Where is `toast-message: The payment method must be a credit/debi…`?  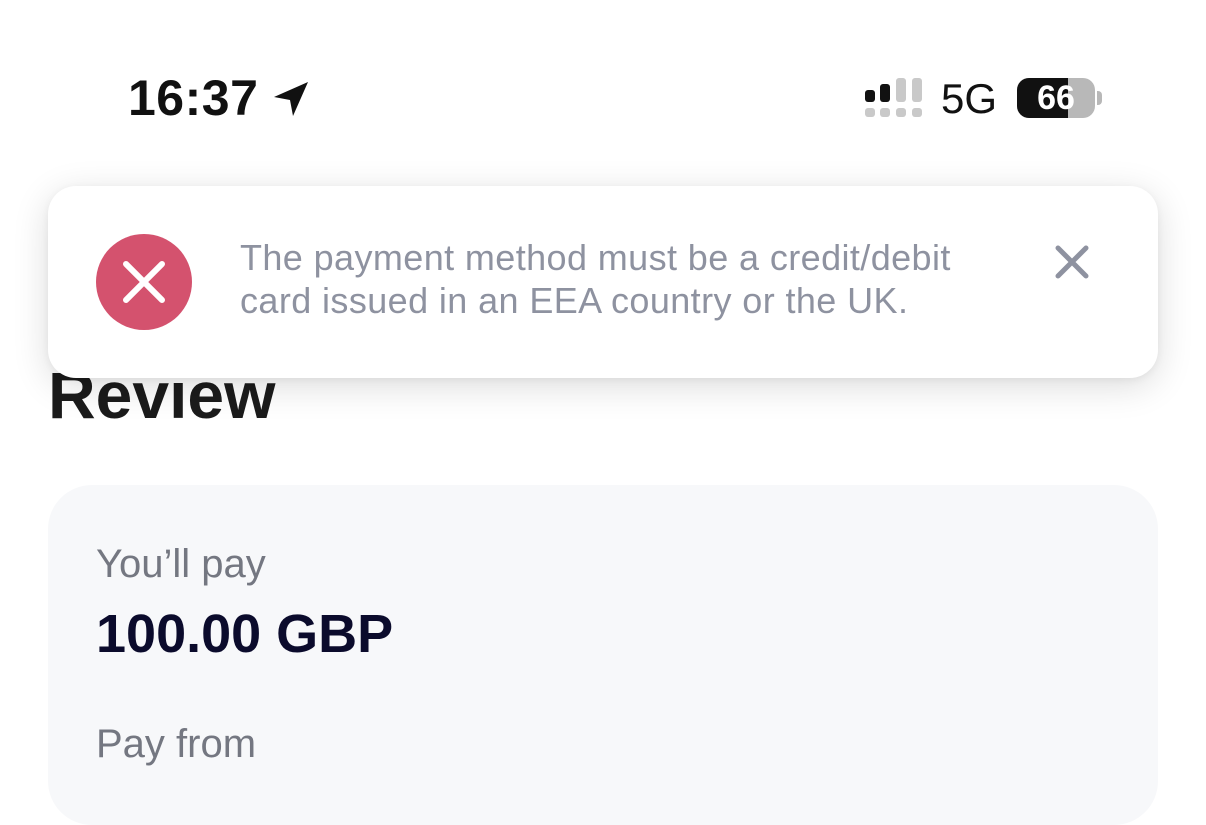 toast-message: The payment method must be a credit/debi… is located at coordinates (595, 279).